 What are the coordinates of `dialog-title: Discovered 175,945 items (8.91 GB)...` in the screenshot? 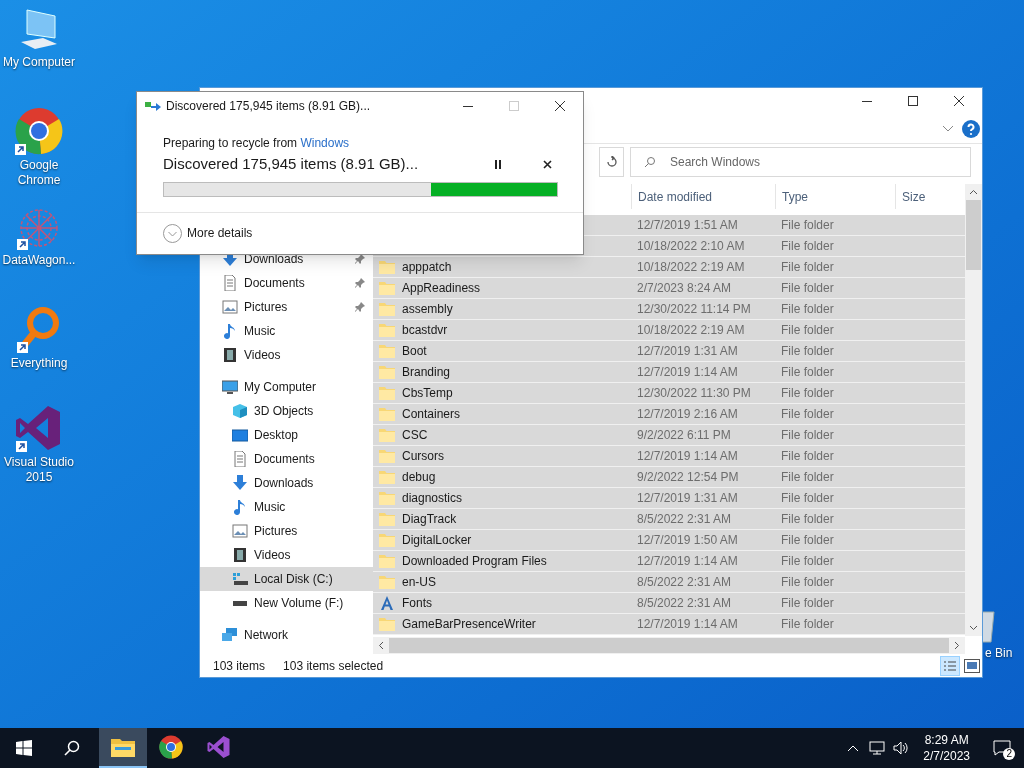 It's located at (268, 106).